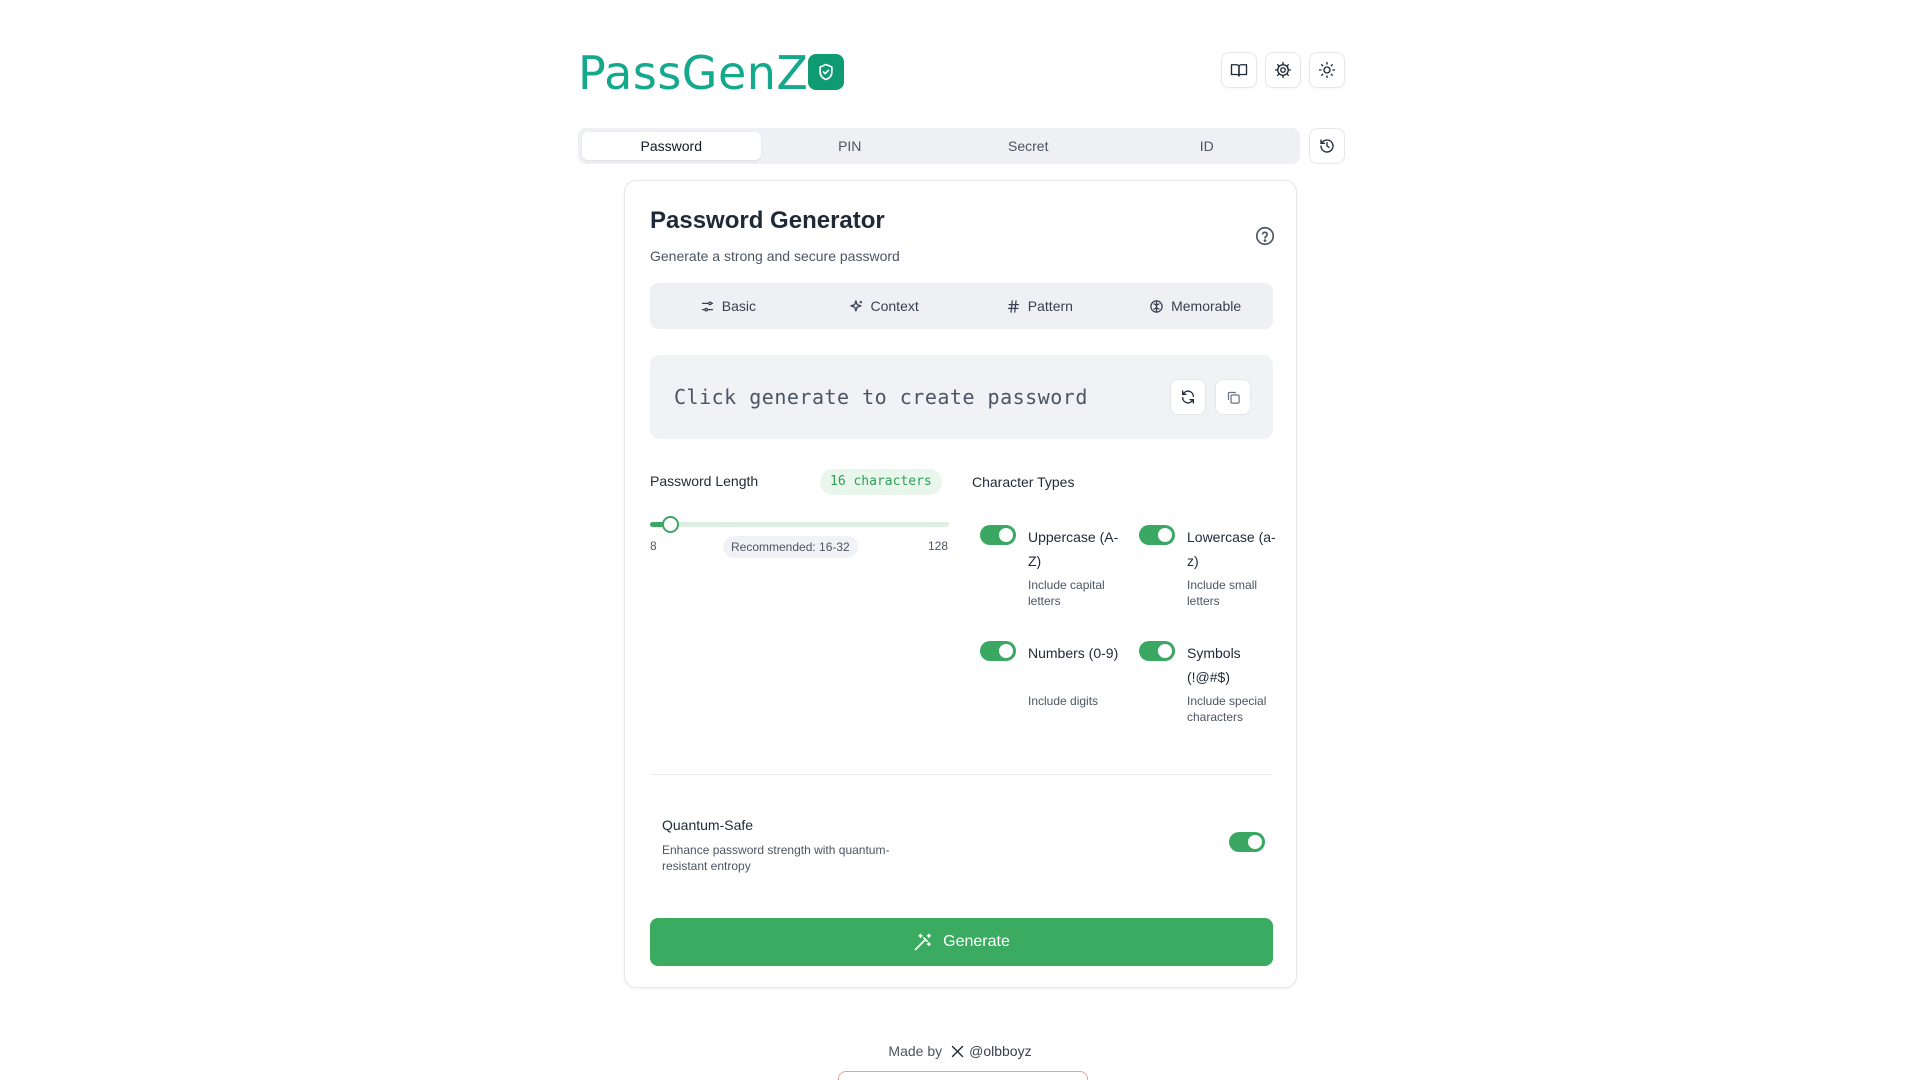  I want to click on x-logo-icon, so click(957, 1051).